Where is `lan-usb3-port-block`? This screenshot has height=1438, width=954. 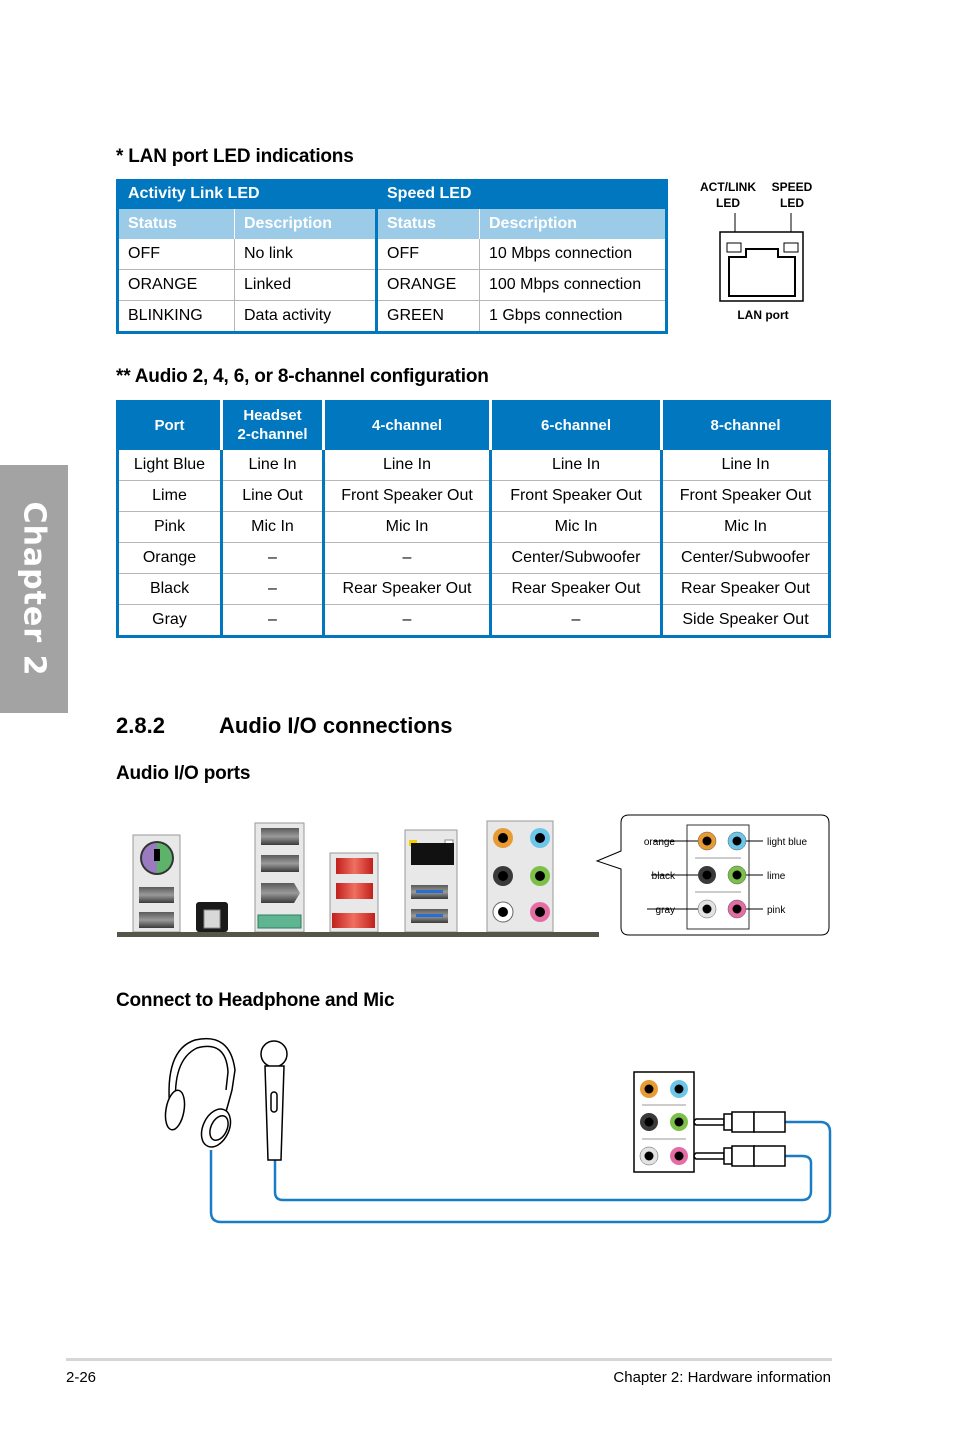
lan-usb3-port-block is located at coordinates (431, 881).